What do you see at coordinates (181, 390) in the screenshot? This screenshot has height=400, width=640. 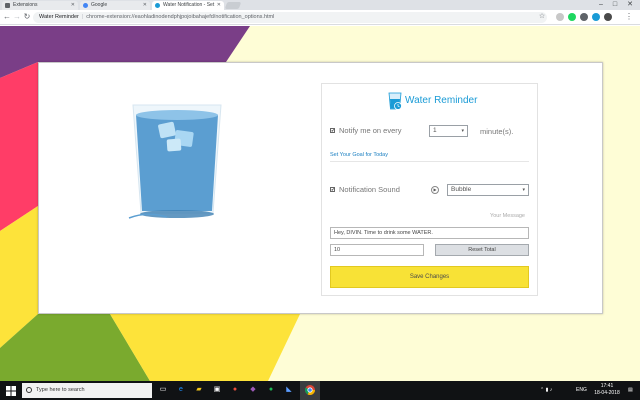 I see `edge-icon: e` at bounding box center [181, 390].